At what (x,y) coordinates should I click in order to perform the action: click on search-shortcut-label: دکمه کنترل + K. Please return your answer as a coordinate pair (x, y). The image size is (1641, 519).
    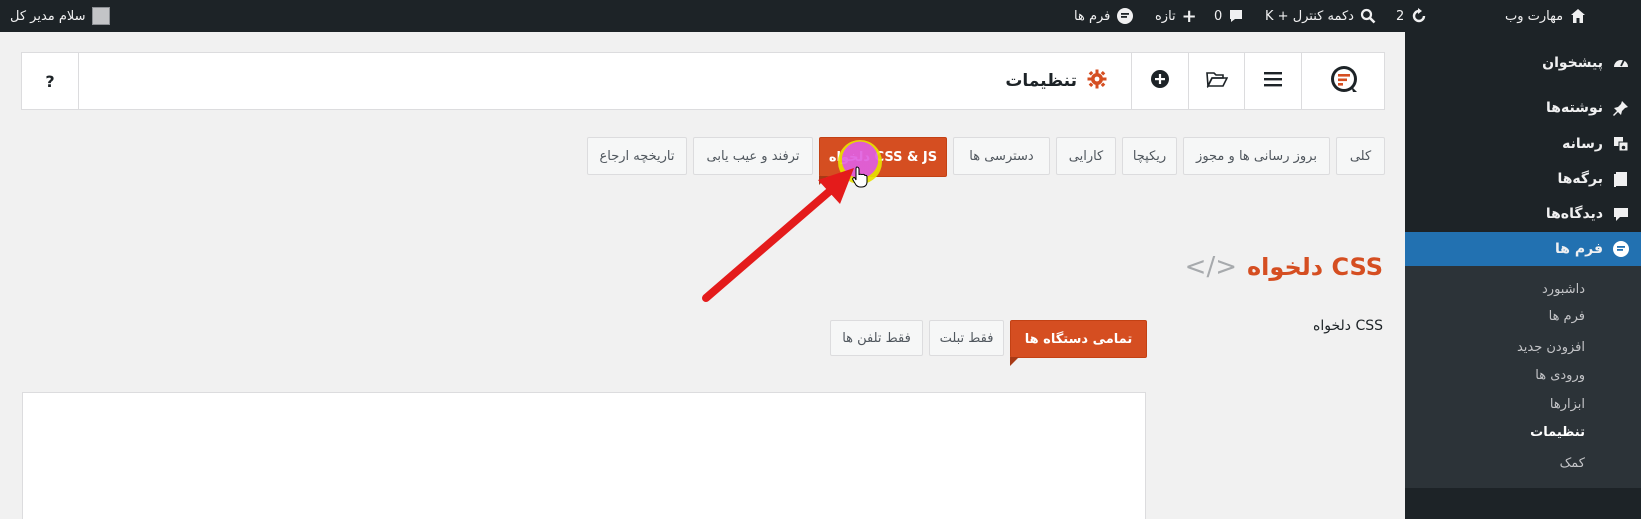
    Looking at the image, I should click on (1309, 16).